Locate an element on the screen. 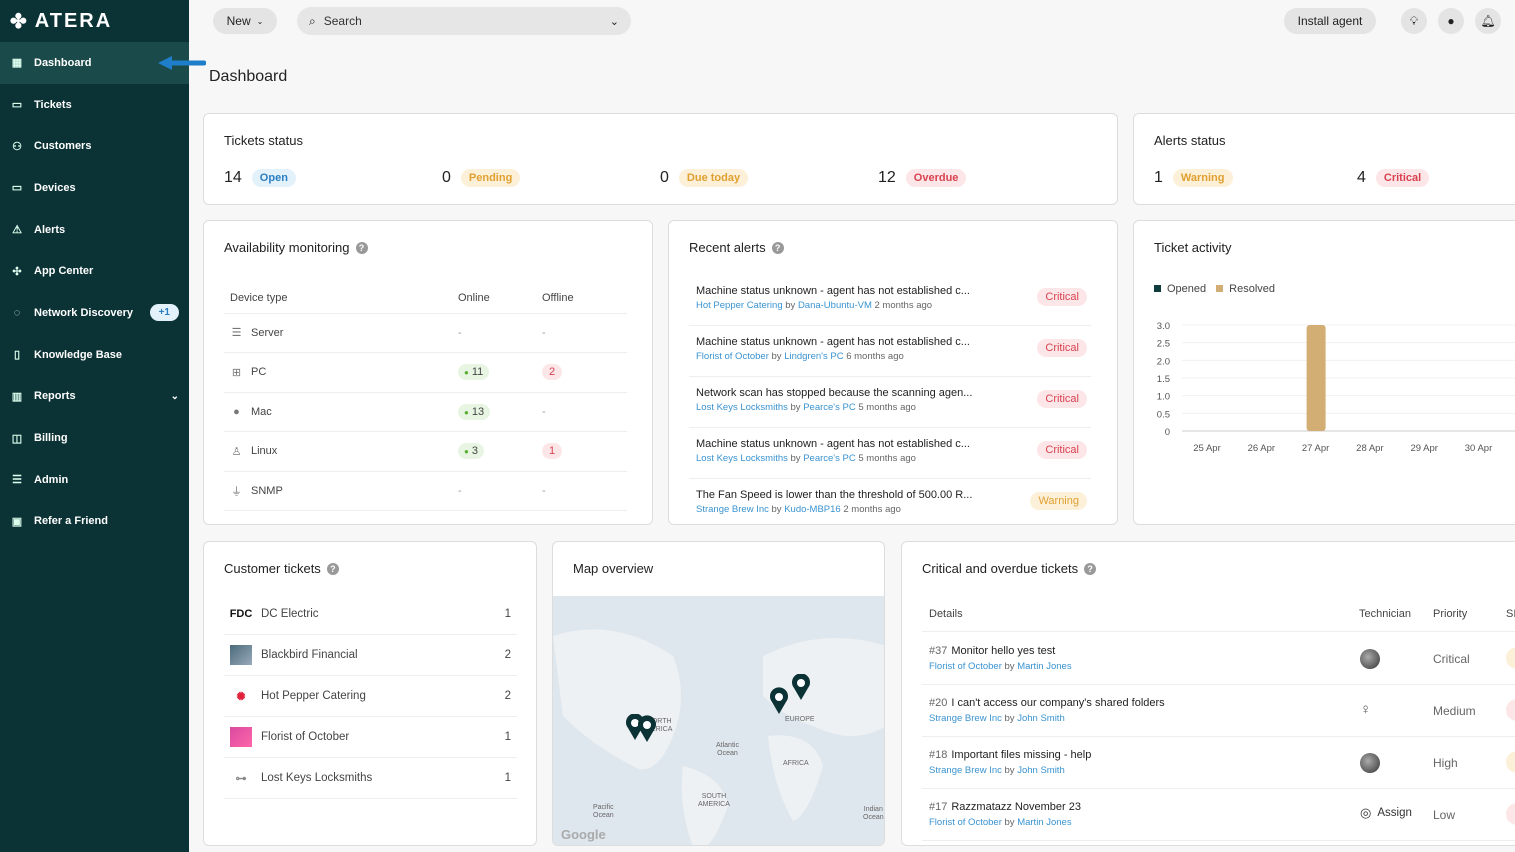  sidebar-item-refer-a-friend: ▣ Refer a Friend is located at coordinates (94, 522).